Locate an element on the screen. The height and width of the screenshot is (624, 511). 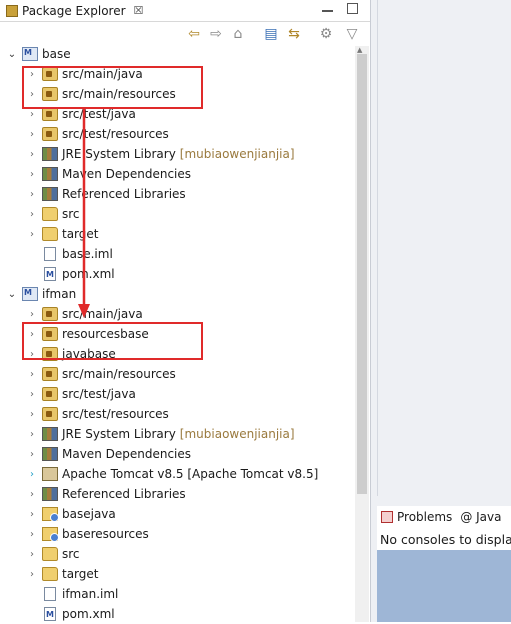
tree-item-label: base is located at coordinates (56, 54).